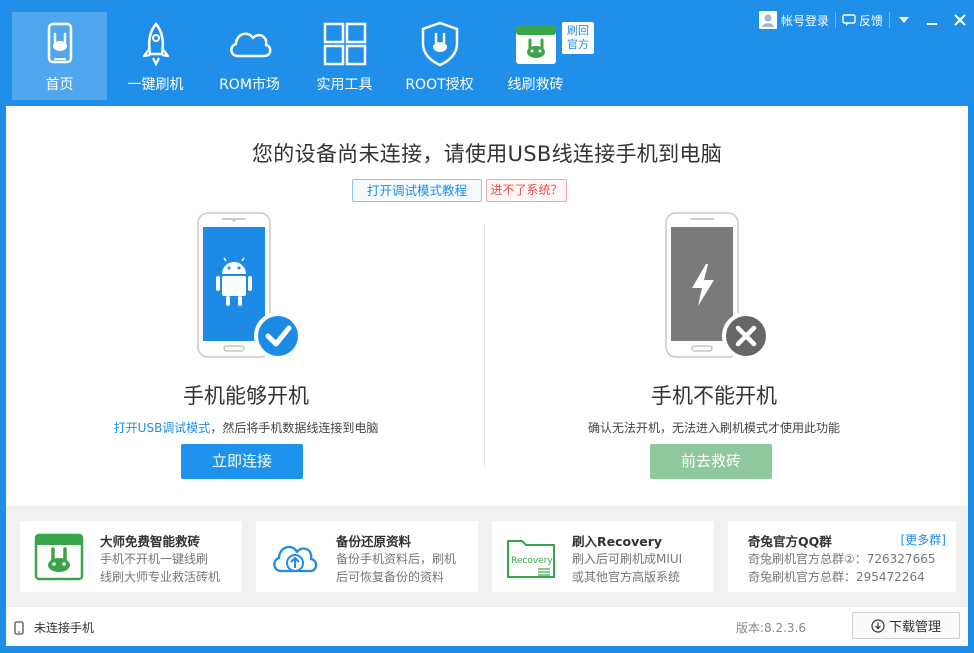 This screenshot has width=974, height=653. I want to click on login-button: 帐号登录, so click(794, 20).